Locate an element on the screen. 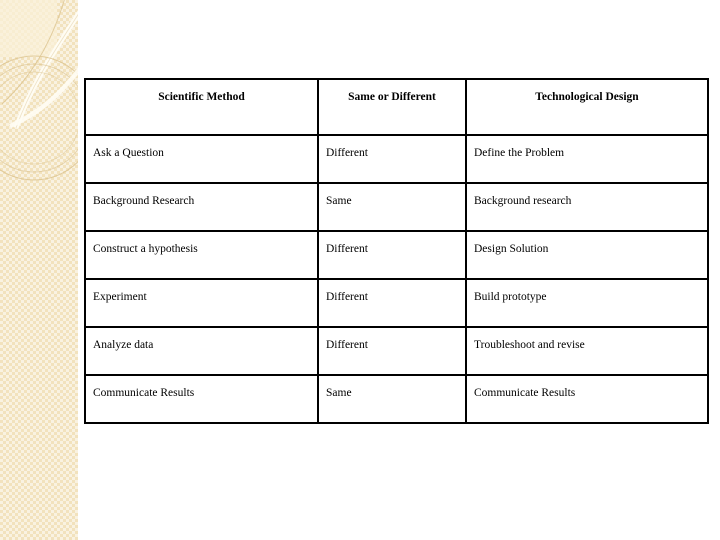 This screenshot has width=720, height=540. cell-technological-design: Troubleshoot and revise is located at coordinates (587, 351).